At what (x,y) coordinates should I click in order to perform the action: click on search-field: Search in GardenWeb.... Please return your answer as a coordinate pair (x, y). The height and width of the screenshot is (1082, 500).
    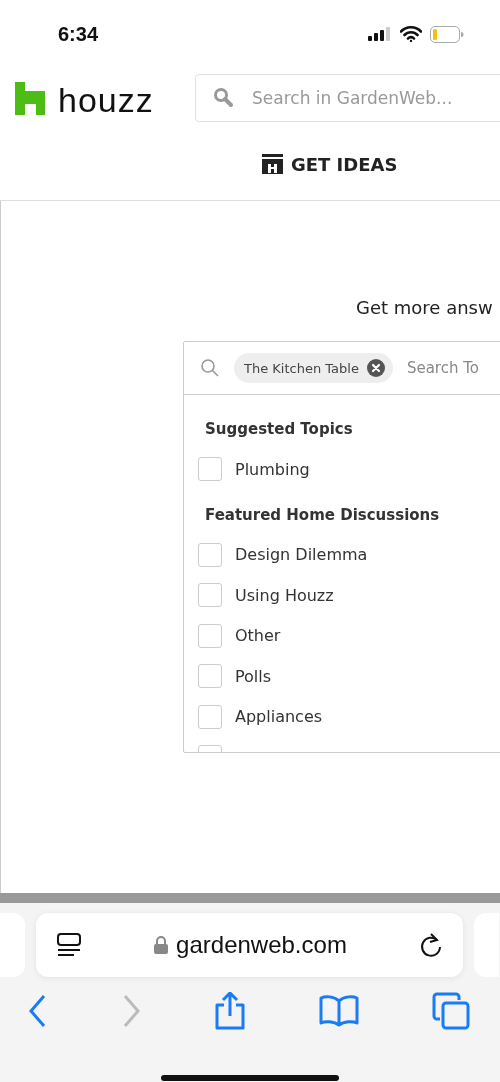
    Looking at the image, I should click on (347, 98).